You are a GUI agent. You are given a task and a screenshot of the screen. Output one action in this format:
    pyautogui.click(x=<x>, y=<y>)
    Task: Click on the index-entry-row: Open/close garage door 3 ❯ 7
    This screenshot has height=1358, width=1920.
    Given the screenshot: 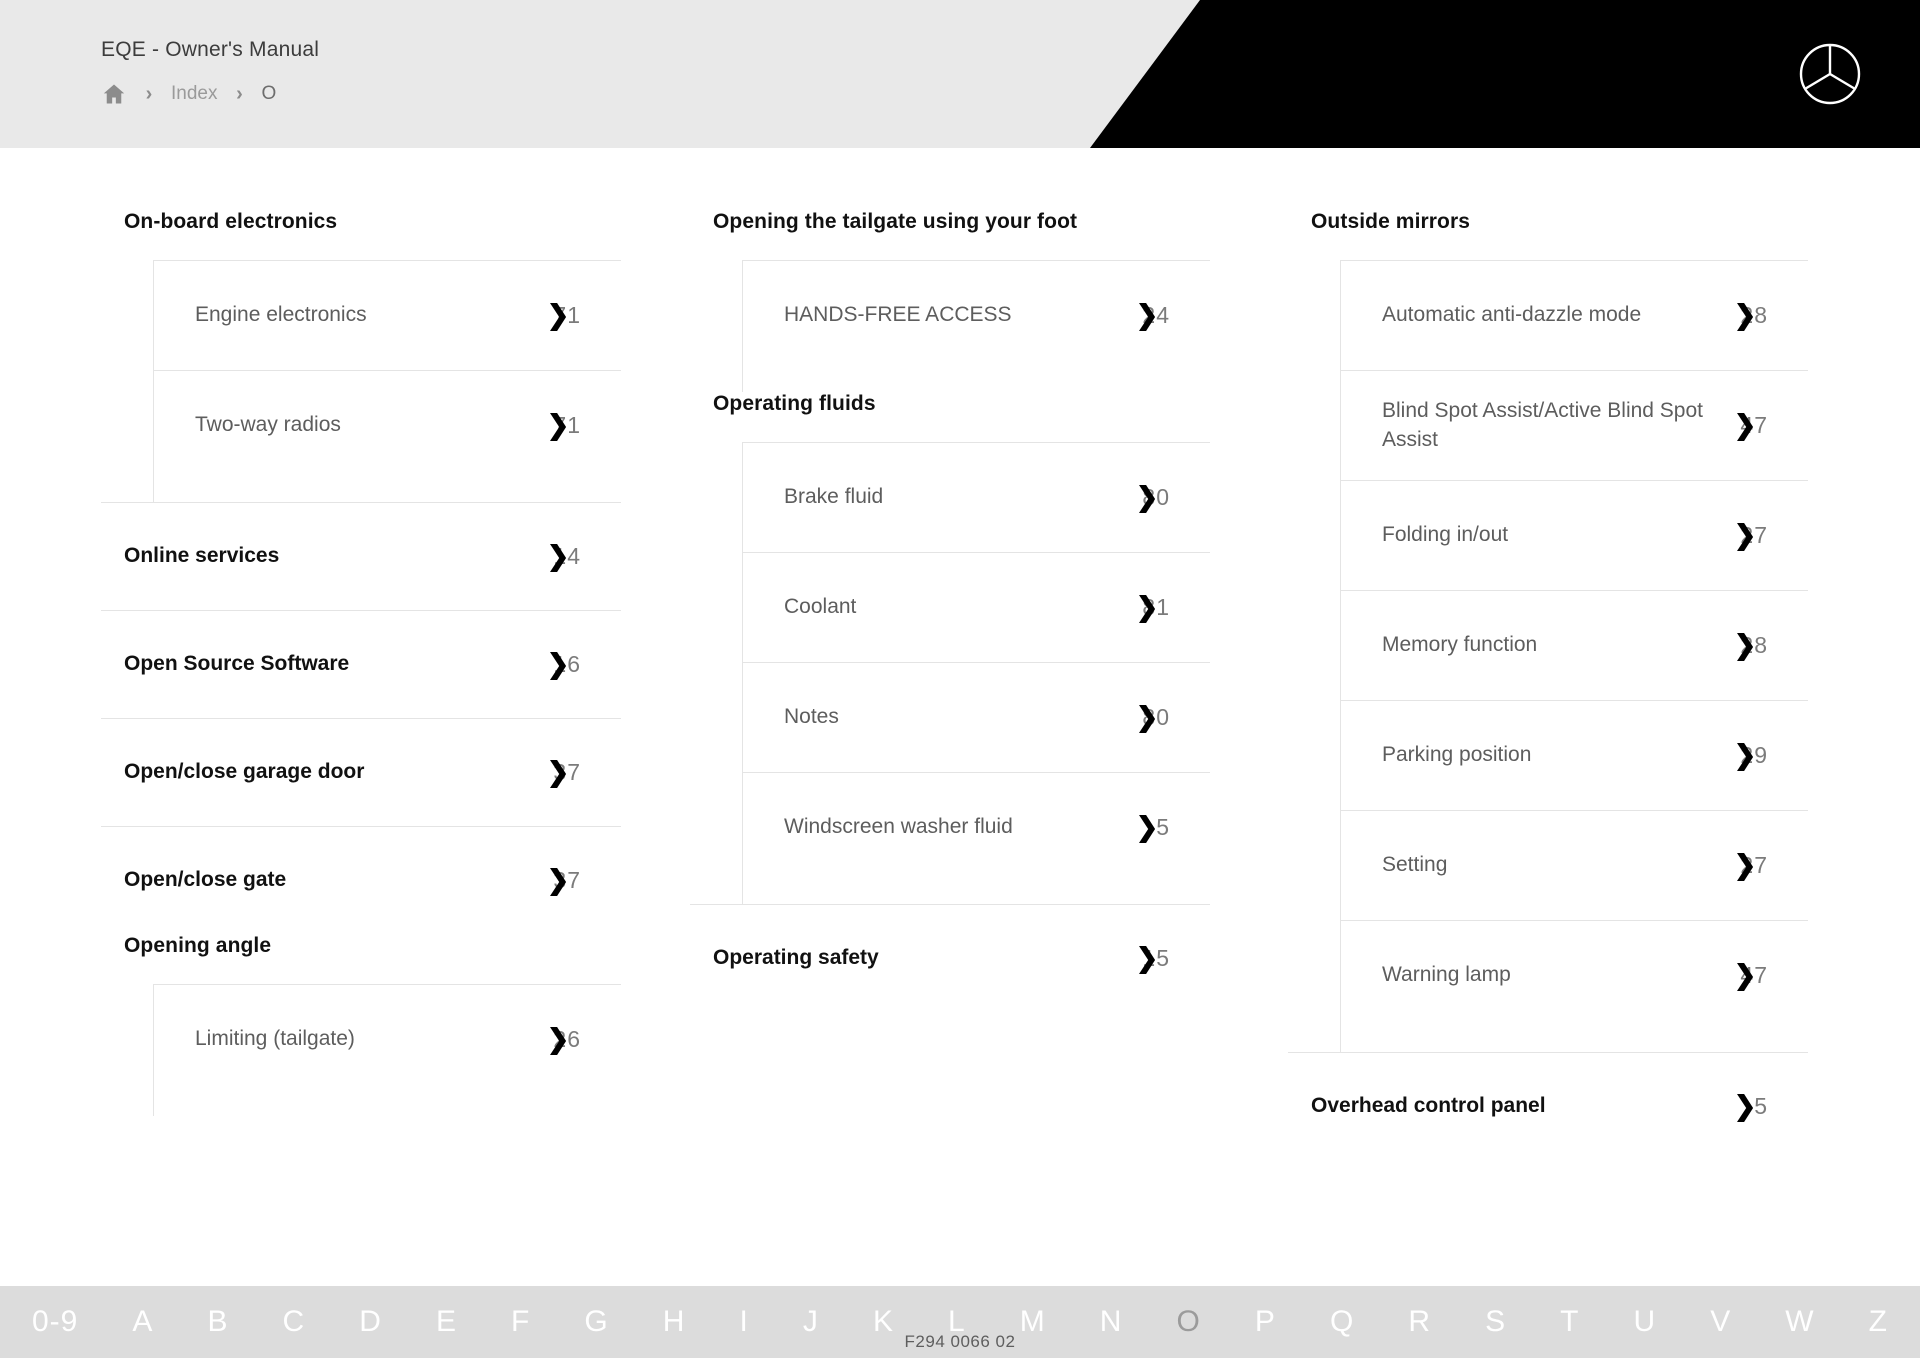 What is the action you would take?
    pyautogui.click(x=361, y=772)
    